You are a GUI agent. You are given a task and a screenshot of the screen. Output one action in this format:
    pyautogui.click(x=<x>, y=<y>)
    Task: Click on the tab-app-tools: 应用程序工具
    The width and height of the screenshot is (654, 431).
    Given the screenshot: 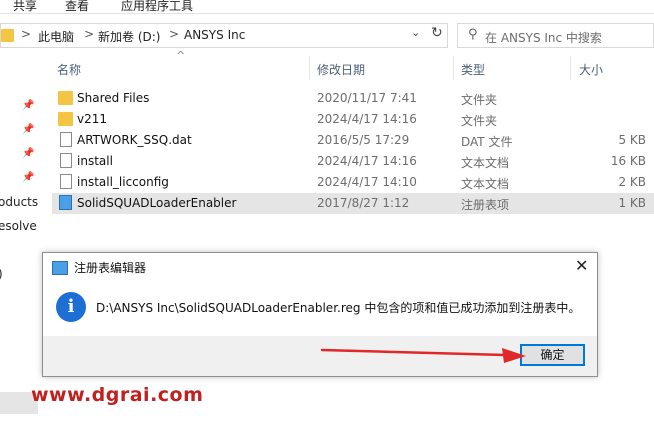 What is the action you would take?
    pyautogui.click(x=157, y=7)
    